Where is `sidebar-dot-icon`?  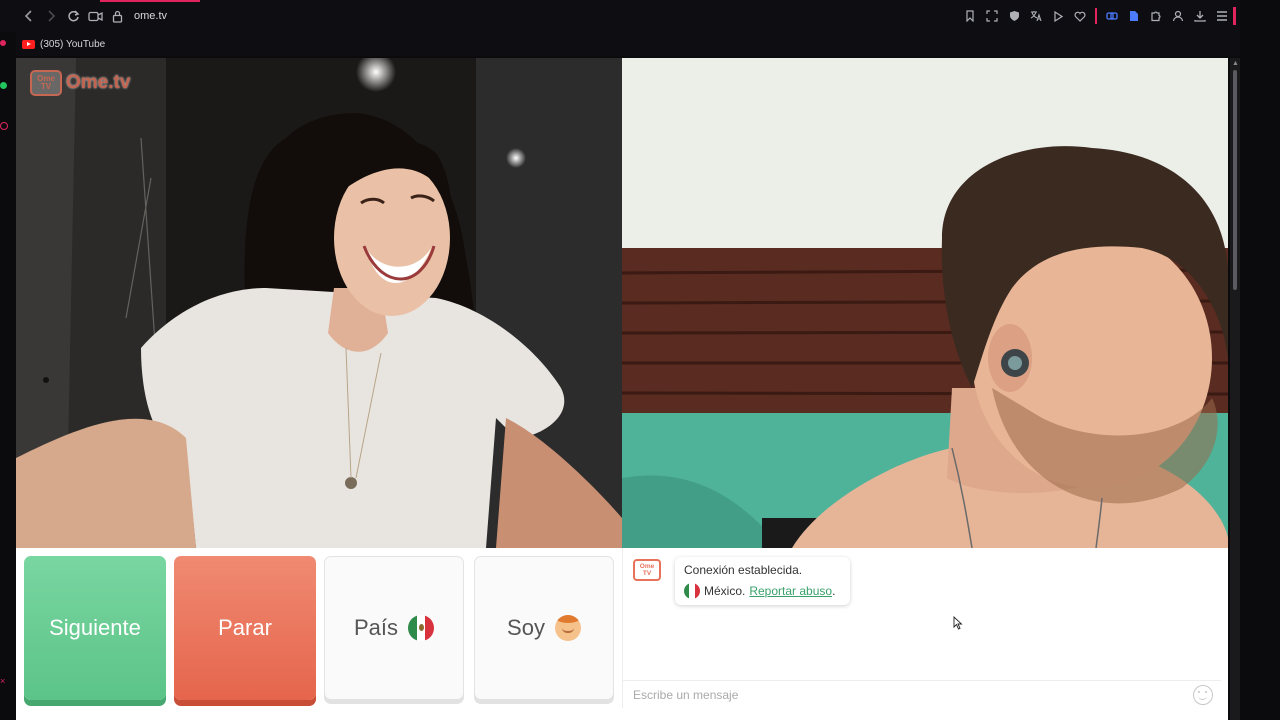 sidebar-dot-icon is located at coordinates (3, 43).